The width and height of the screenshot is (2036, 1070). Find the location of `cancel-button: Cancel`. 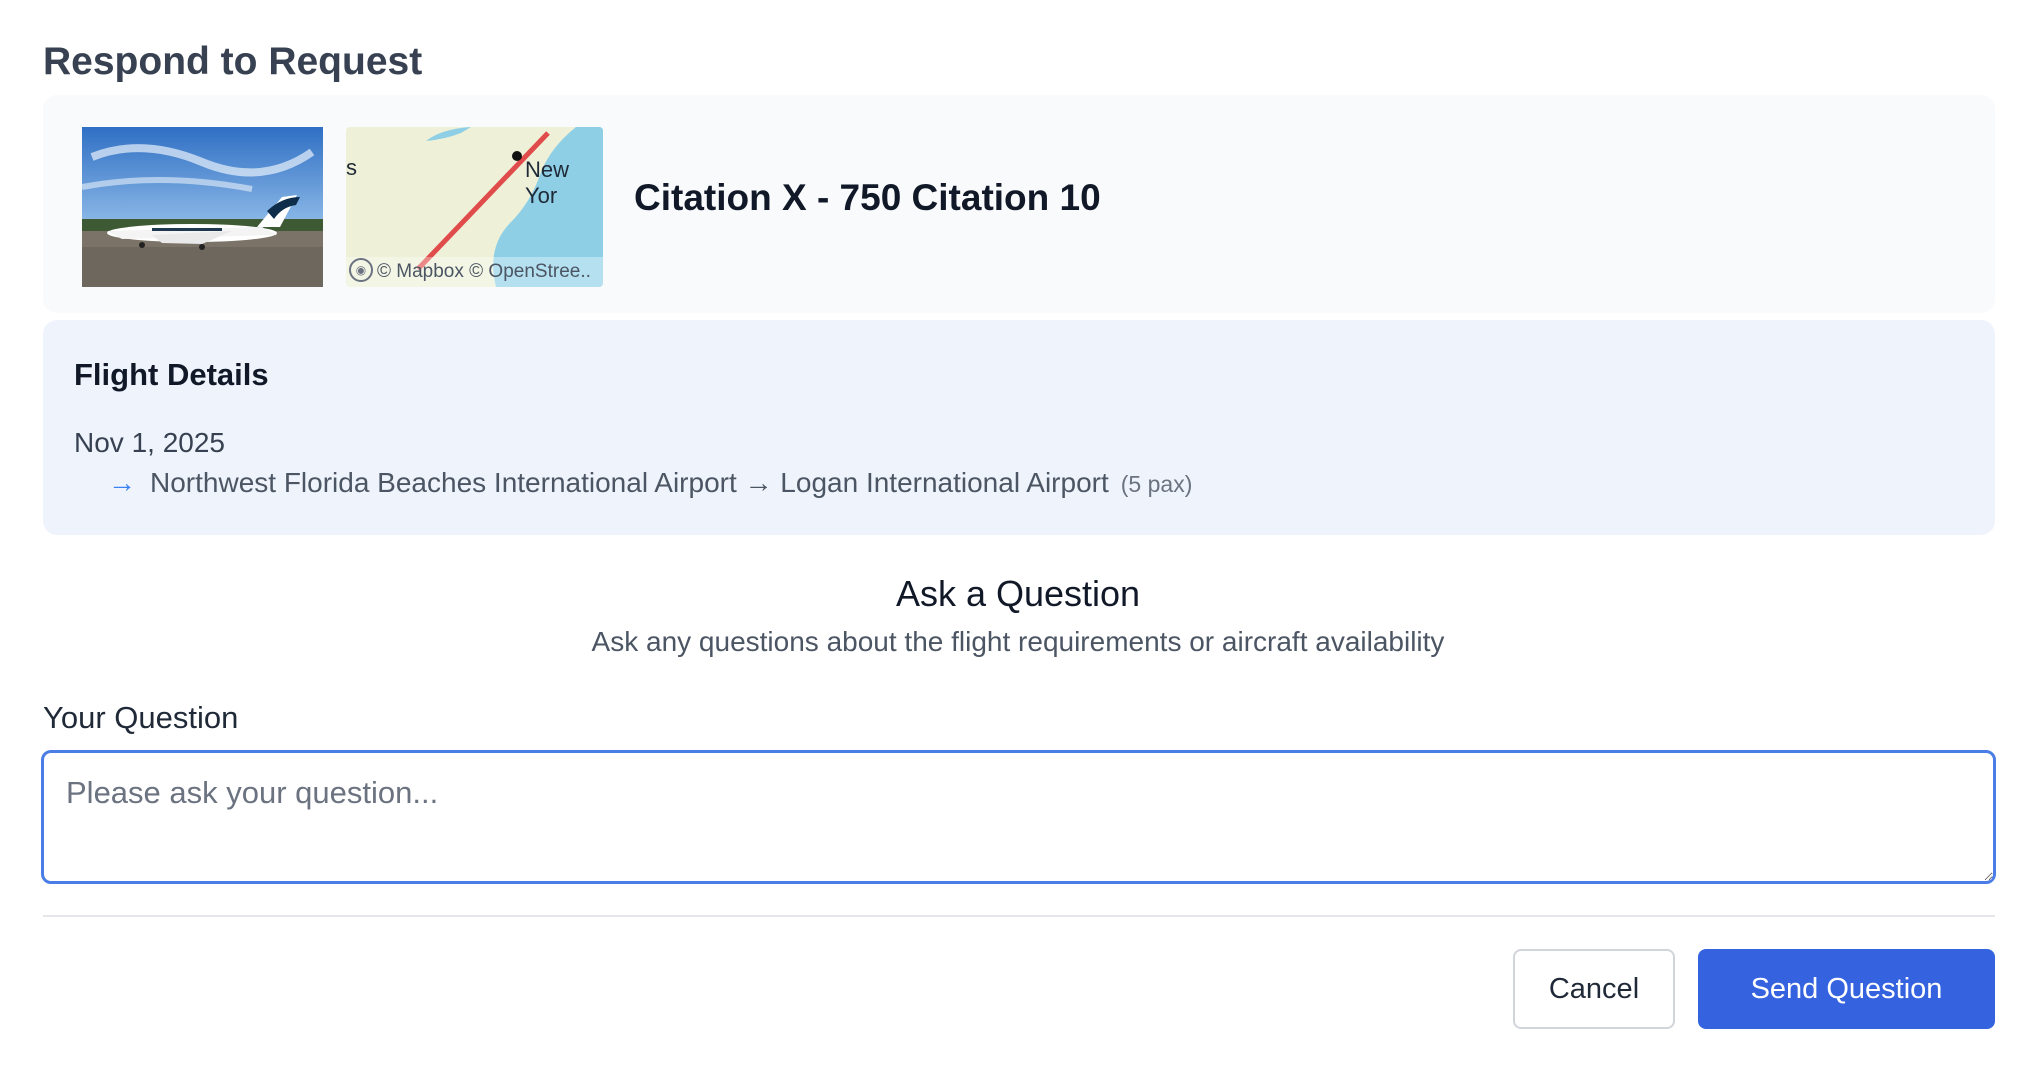

cancel-button: Cancel is located at coordinates (1594, 989).